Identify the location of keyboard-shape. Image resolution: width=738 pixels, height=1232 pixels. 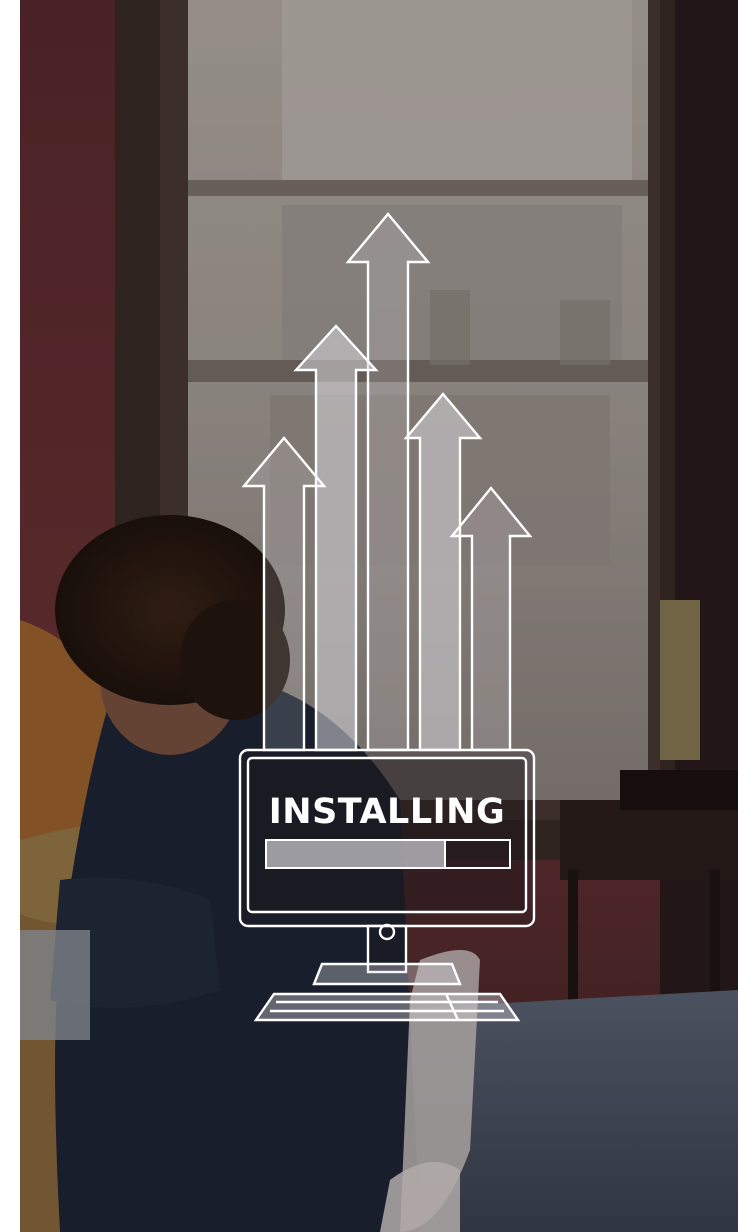
(387, 1007).